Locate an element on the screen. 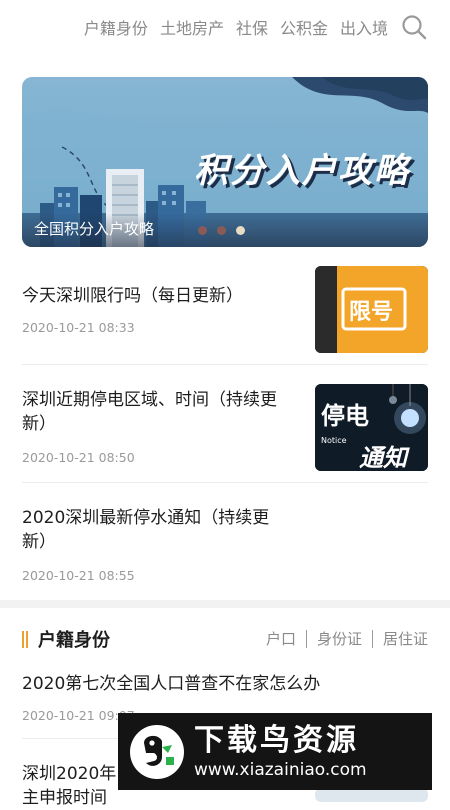  search-icon is located at coordinates (414, 27).